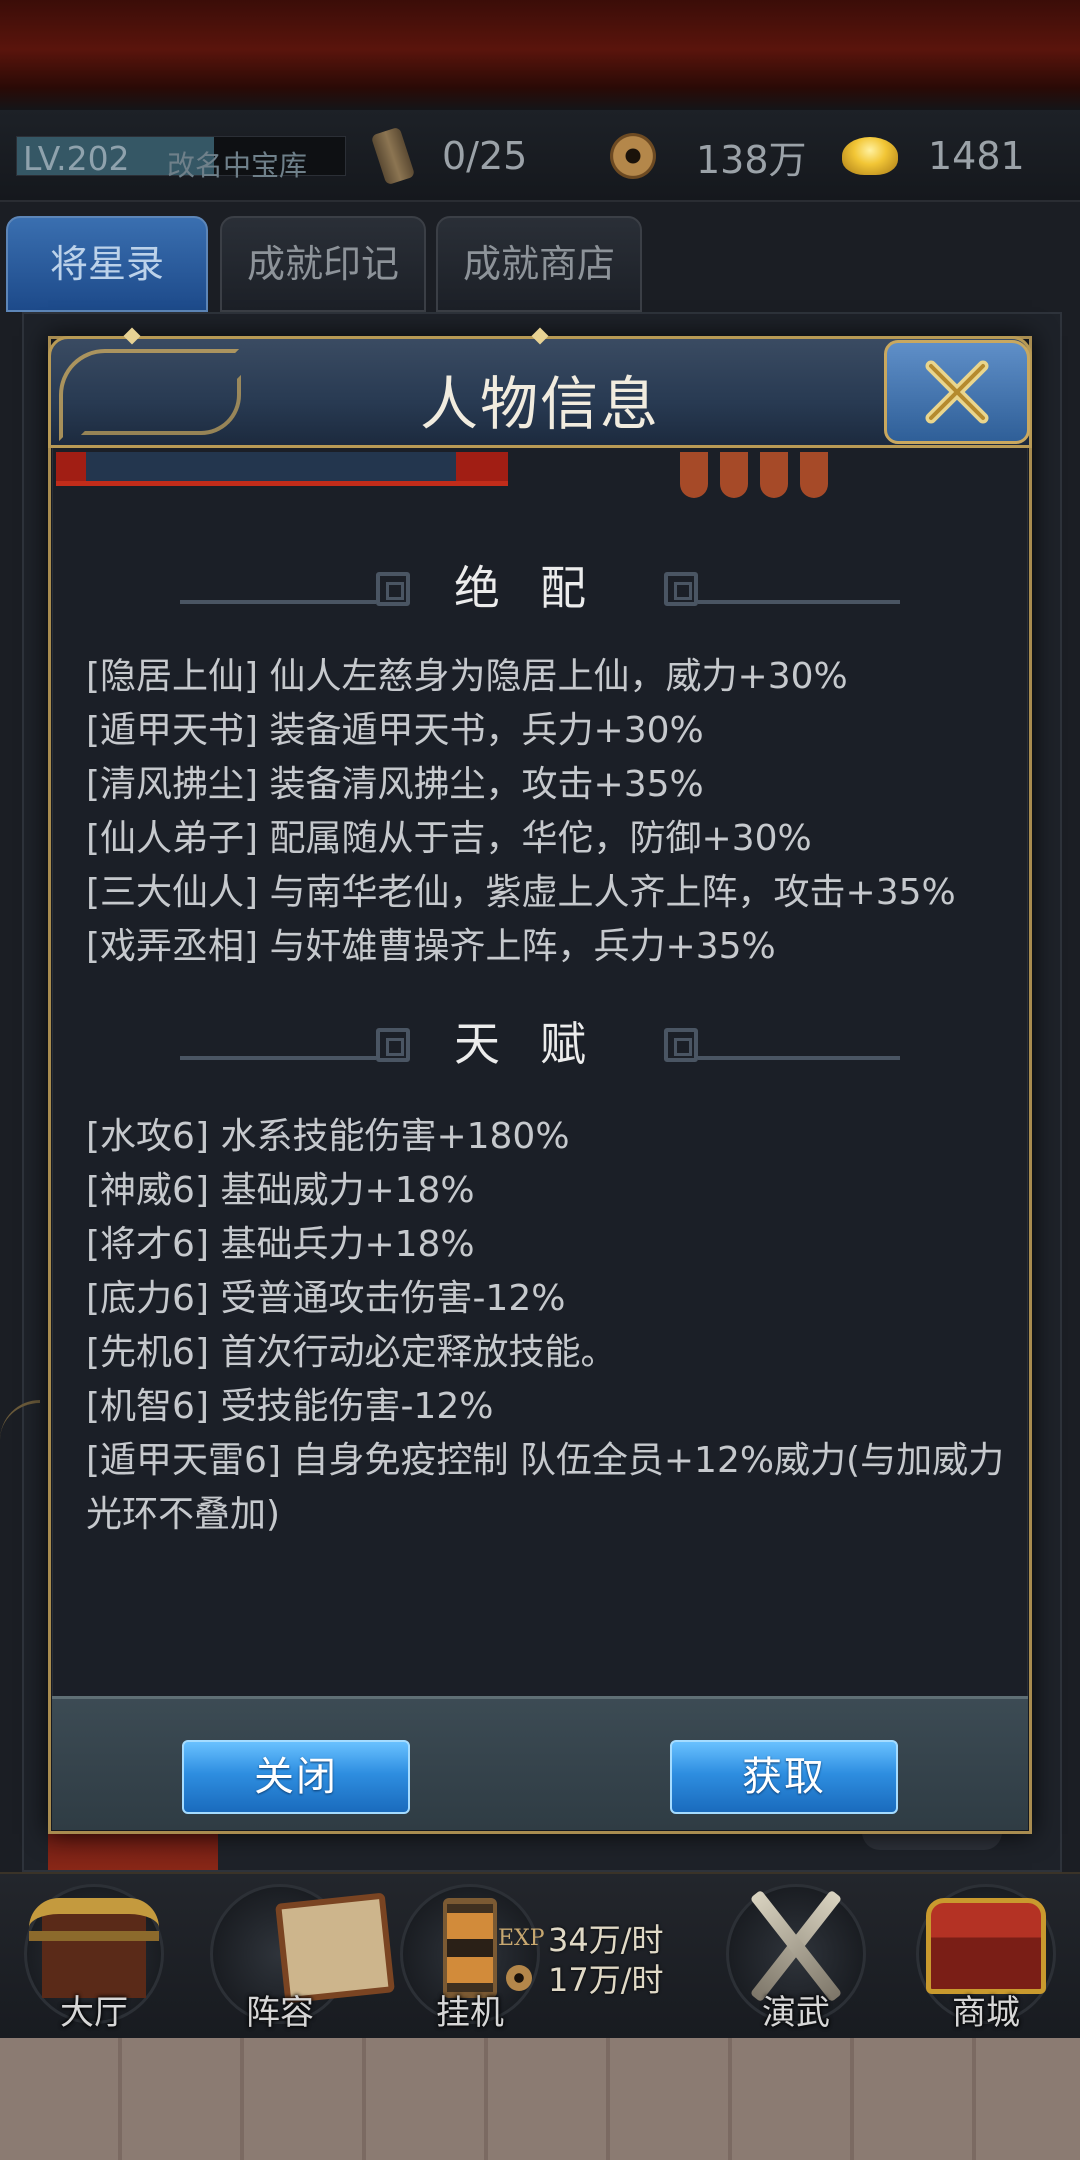 Image resolution: width=1080 pixels, height=2160 pixels. Describe the element at coordinates (107, 264) in the screenshot. I see `tab-general-stars: 将星录` at that location.